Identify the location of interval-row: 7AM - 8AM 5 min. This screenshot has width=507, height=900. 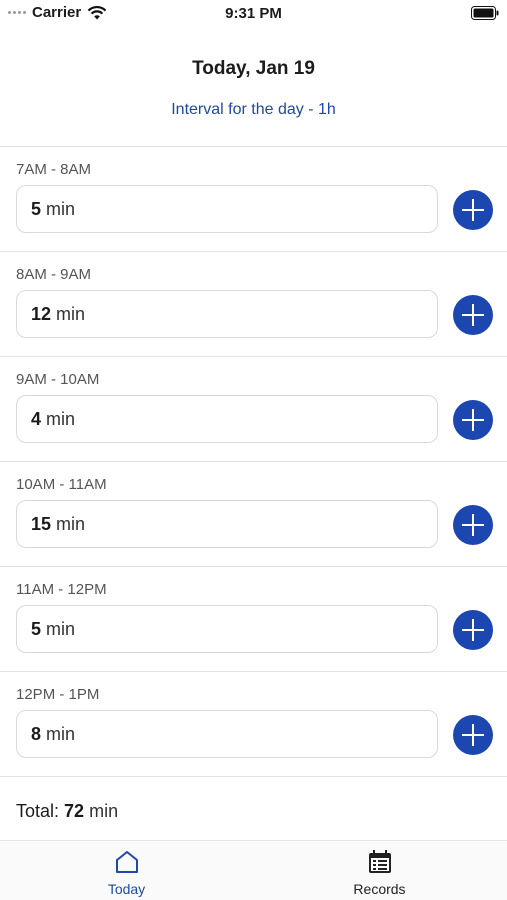
(253, 199).